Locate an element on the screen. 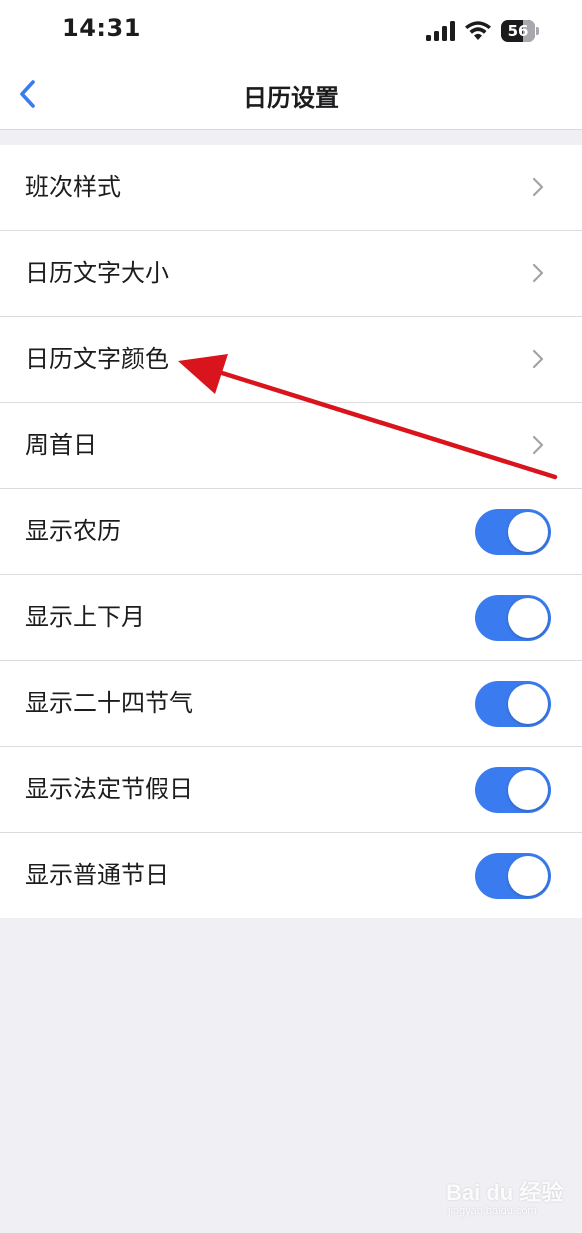  navigation-bar: 日历设置 is located at coordinates (291, 95).